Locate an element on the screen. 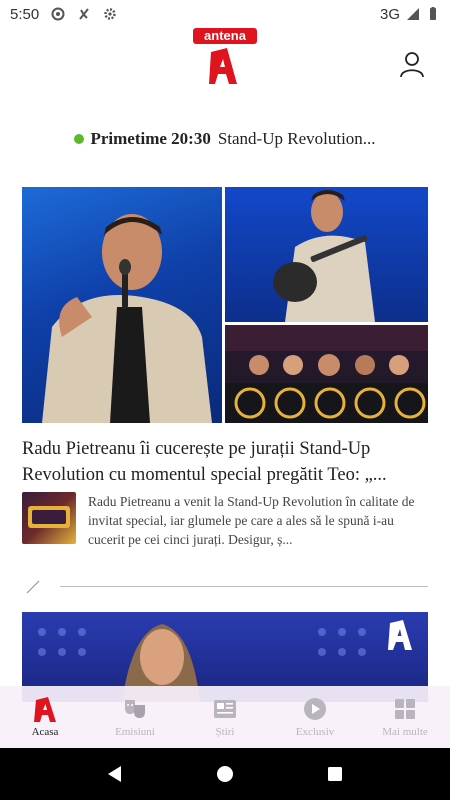 The height and width of the screenshot is (800, 450). article-photo-guitar is located at coordinates (326, 254).